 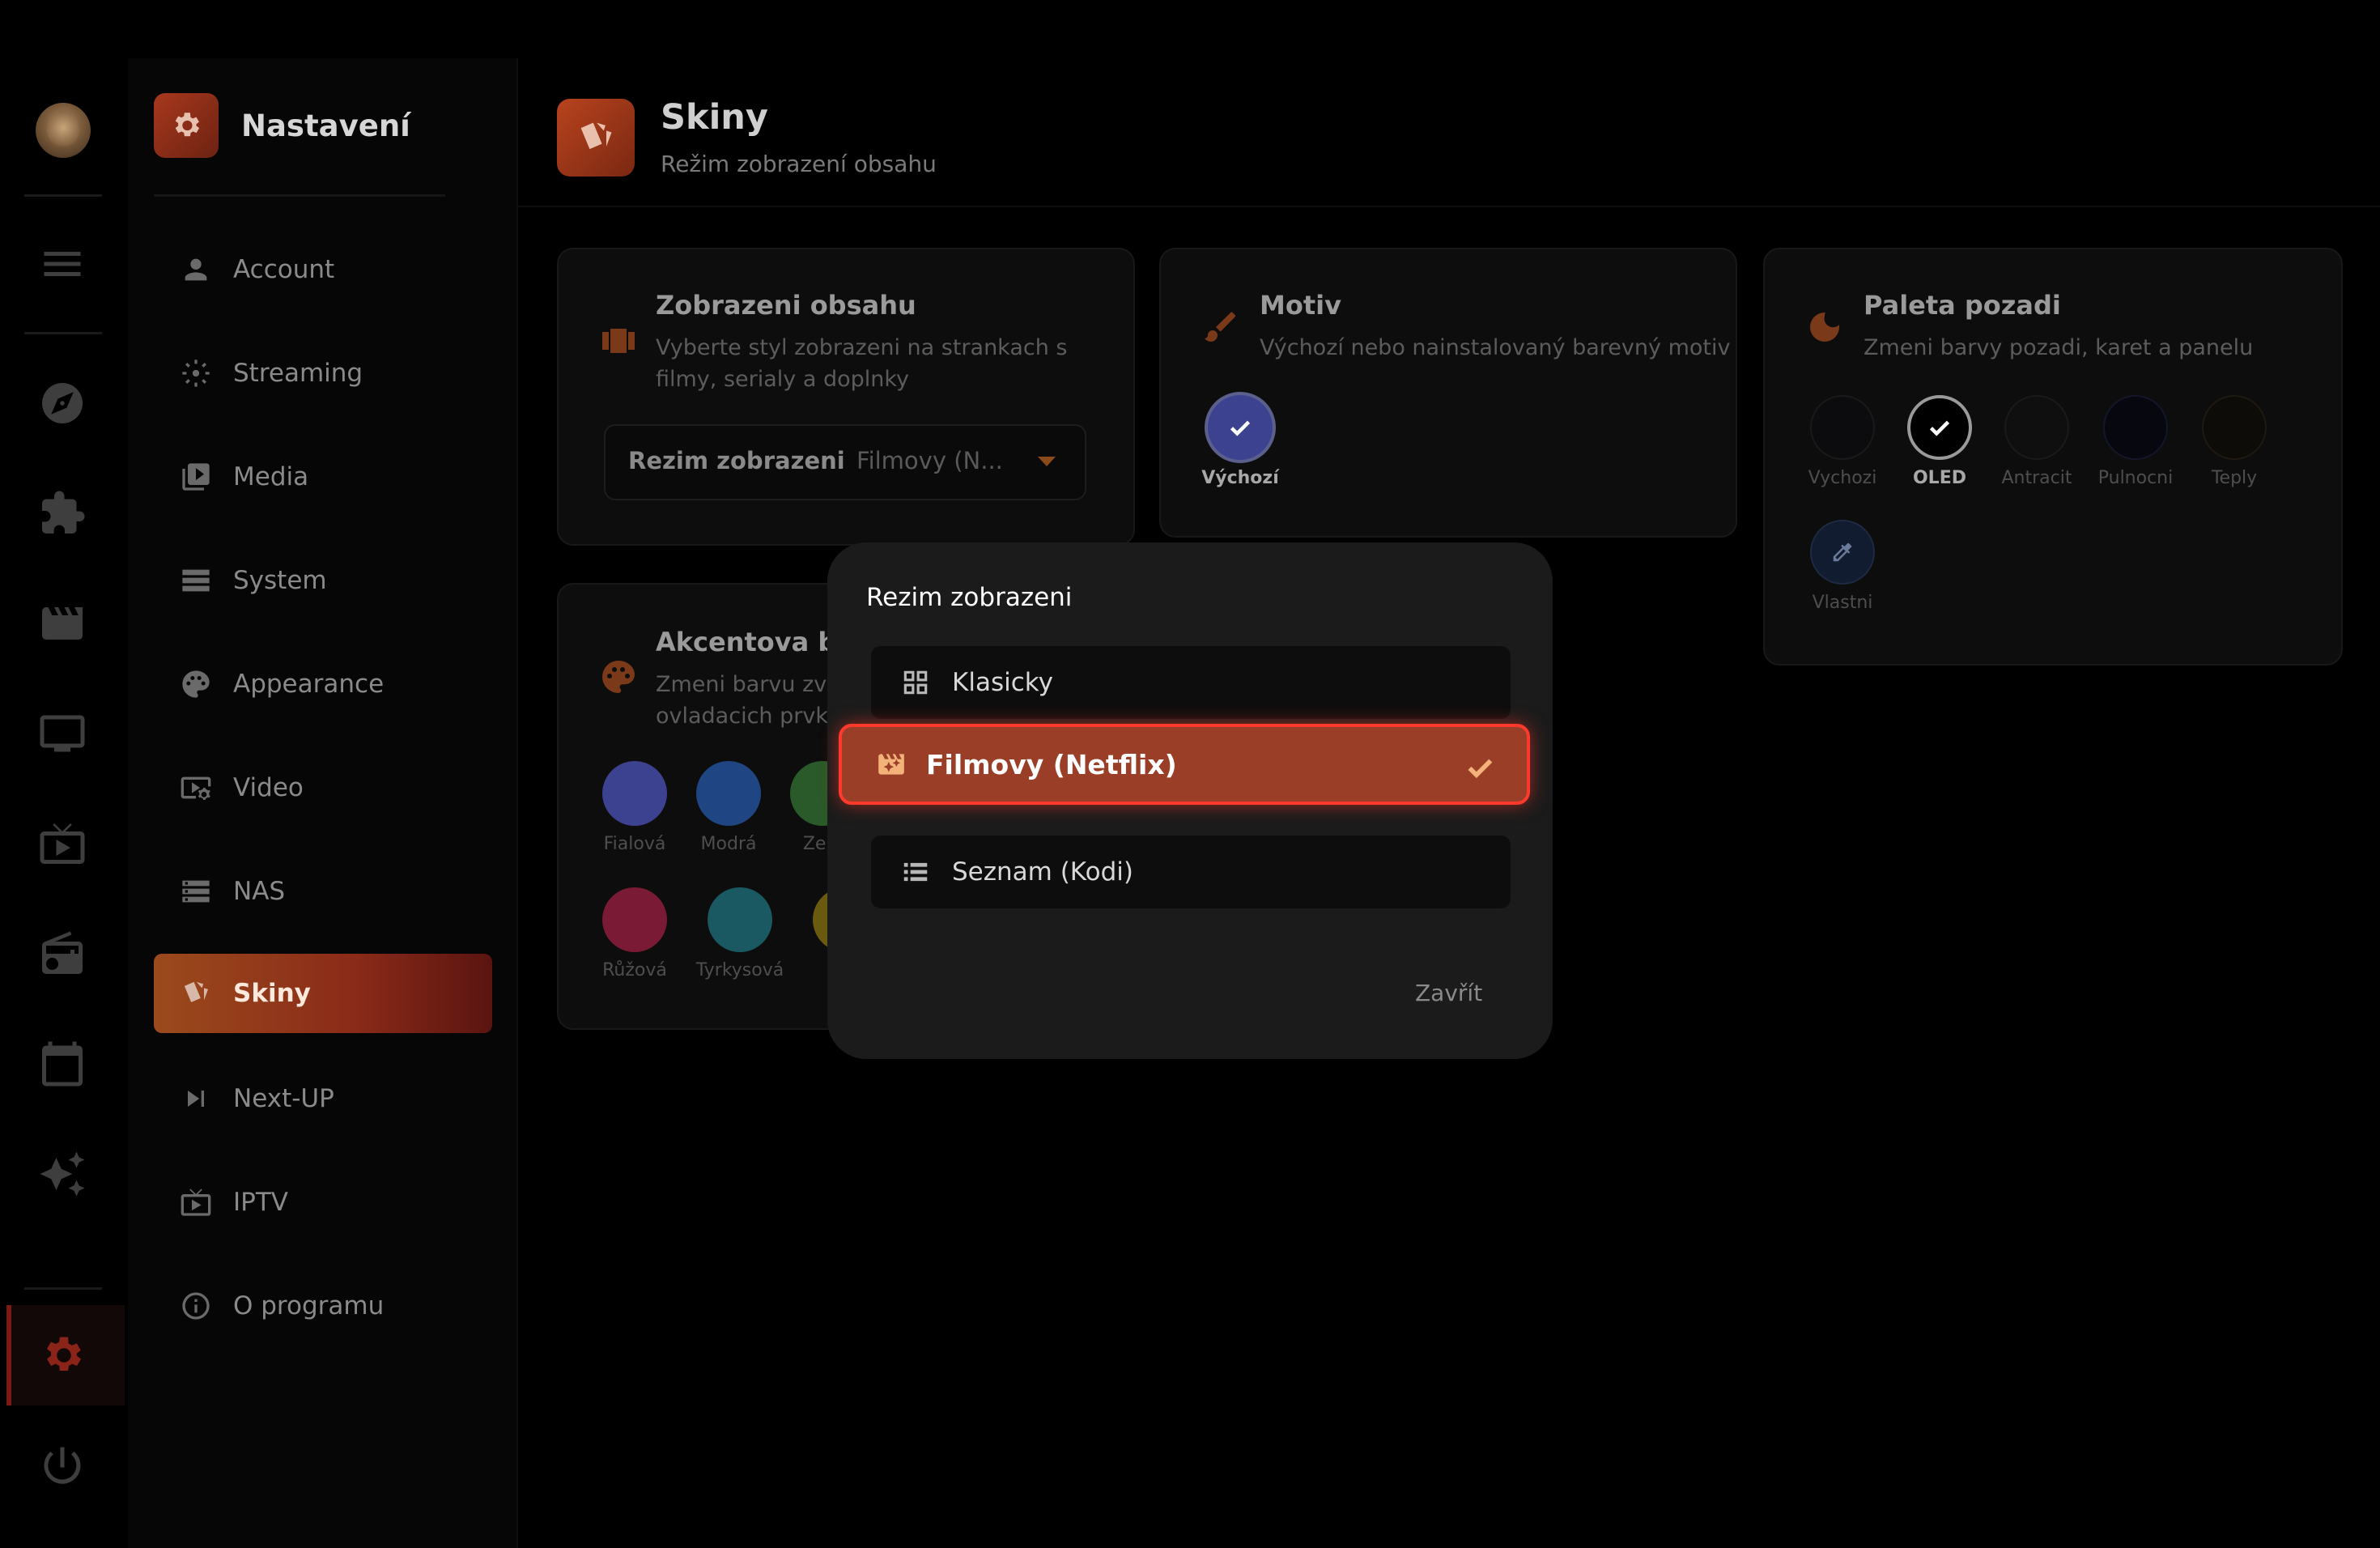 What do you see at coordinates (260, 1203) in the screenshot?
I see `sidebar-item-label: IPTV` at bounding box center [260, 1203].